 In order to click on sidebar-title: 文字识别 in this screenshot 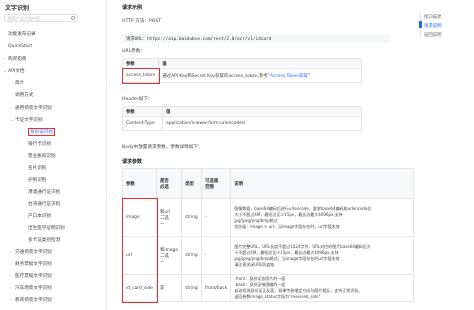, I will do `click(17, 8)`.